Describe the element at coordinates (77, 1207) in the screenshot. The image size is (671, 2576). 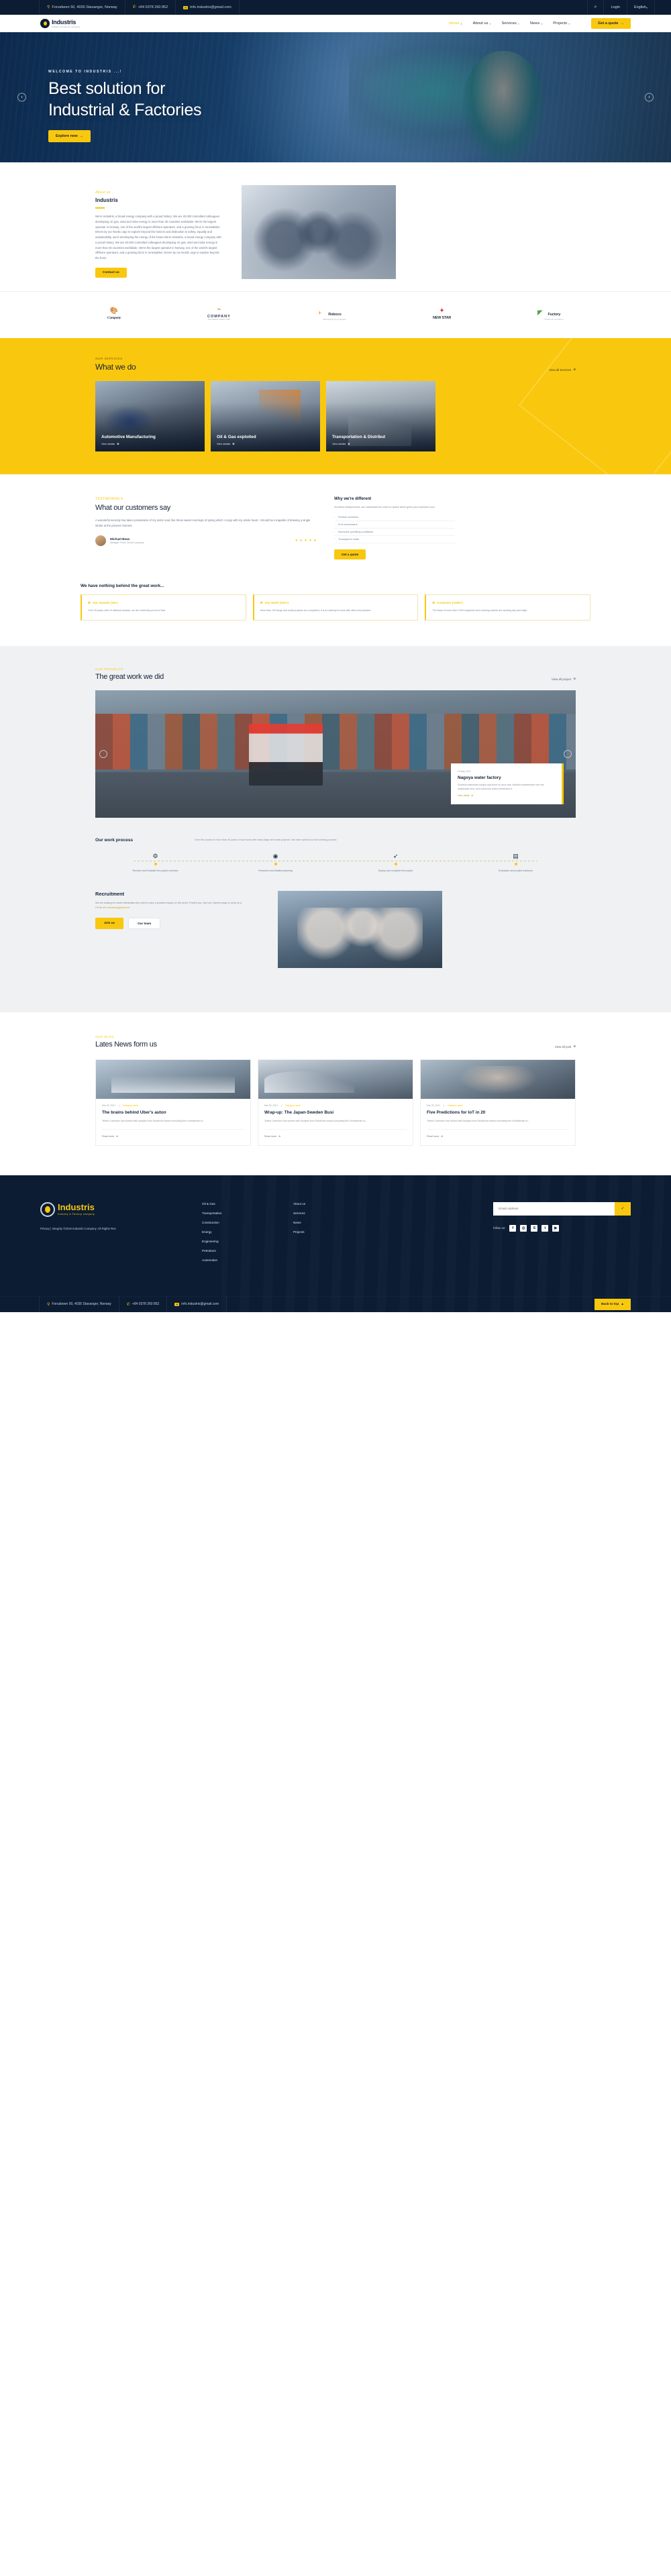
I see `footer-logo-name: Industris` at that location.